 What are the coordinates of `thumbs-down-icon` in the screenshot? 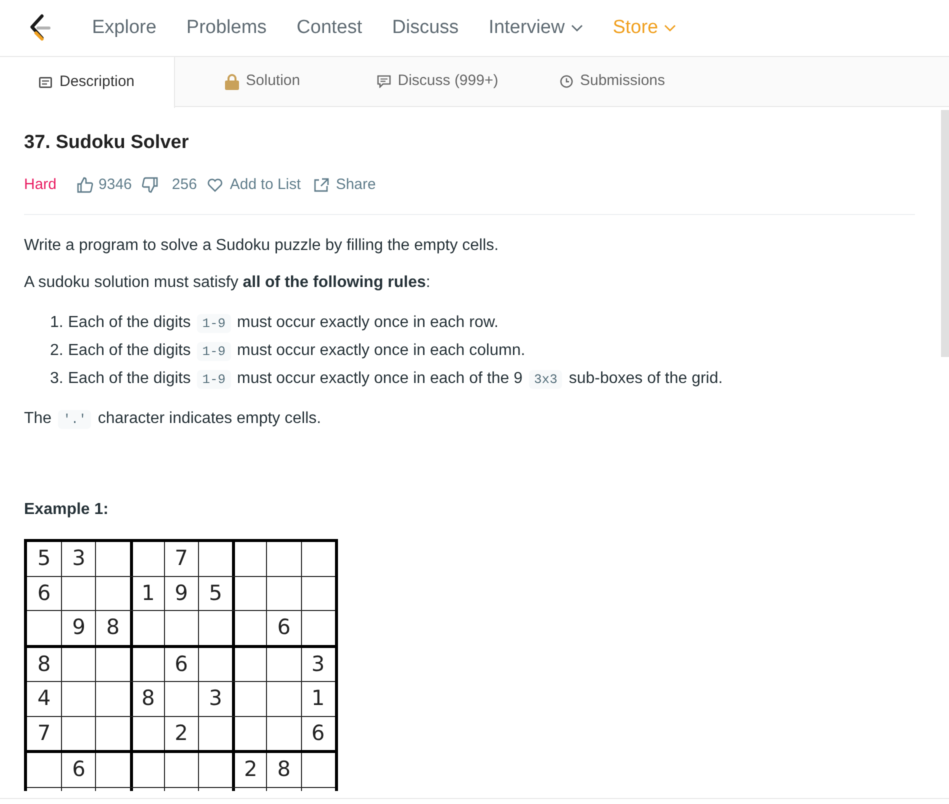 It's located at (150, 184).